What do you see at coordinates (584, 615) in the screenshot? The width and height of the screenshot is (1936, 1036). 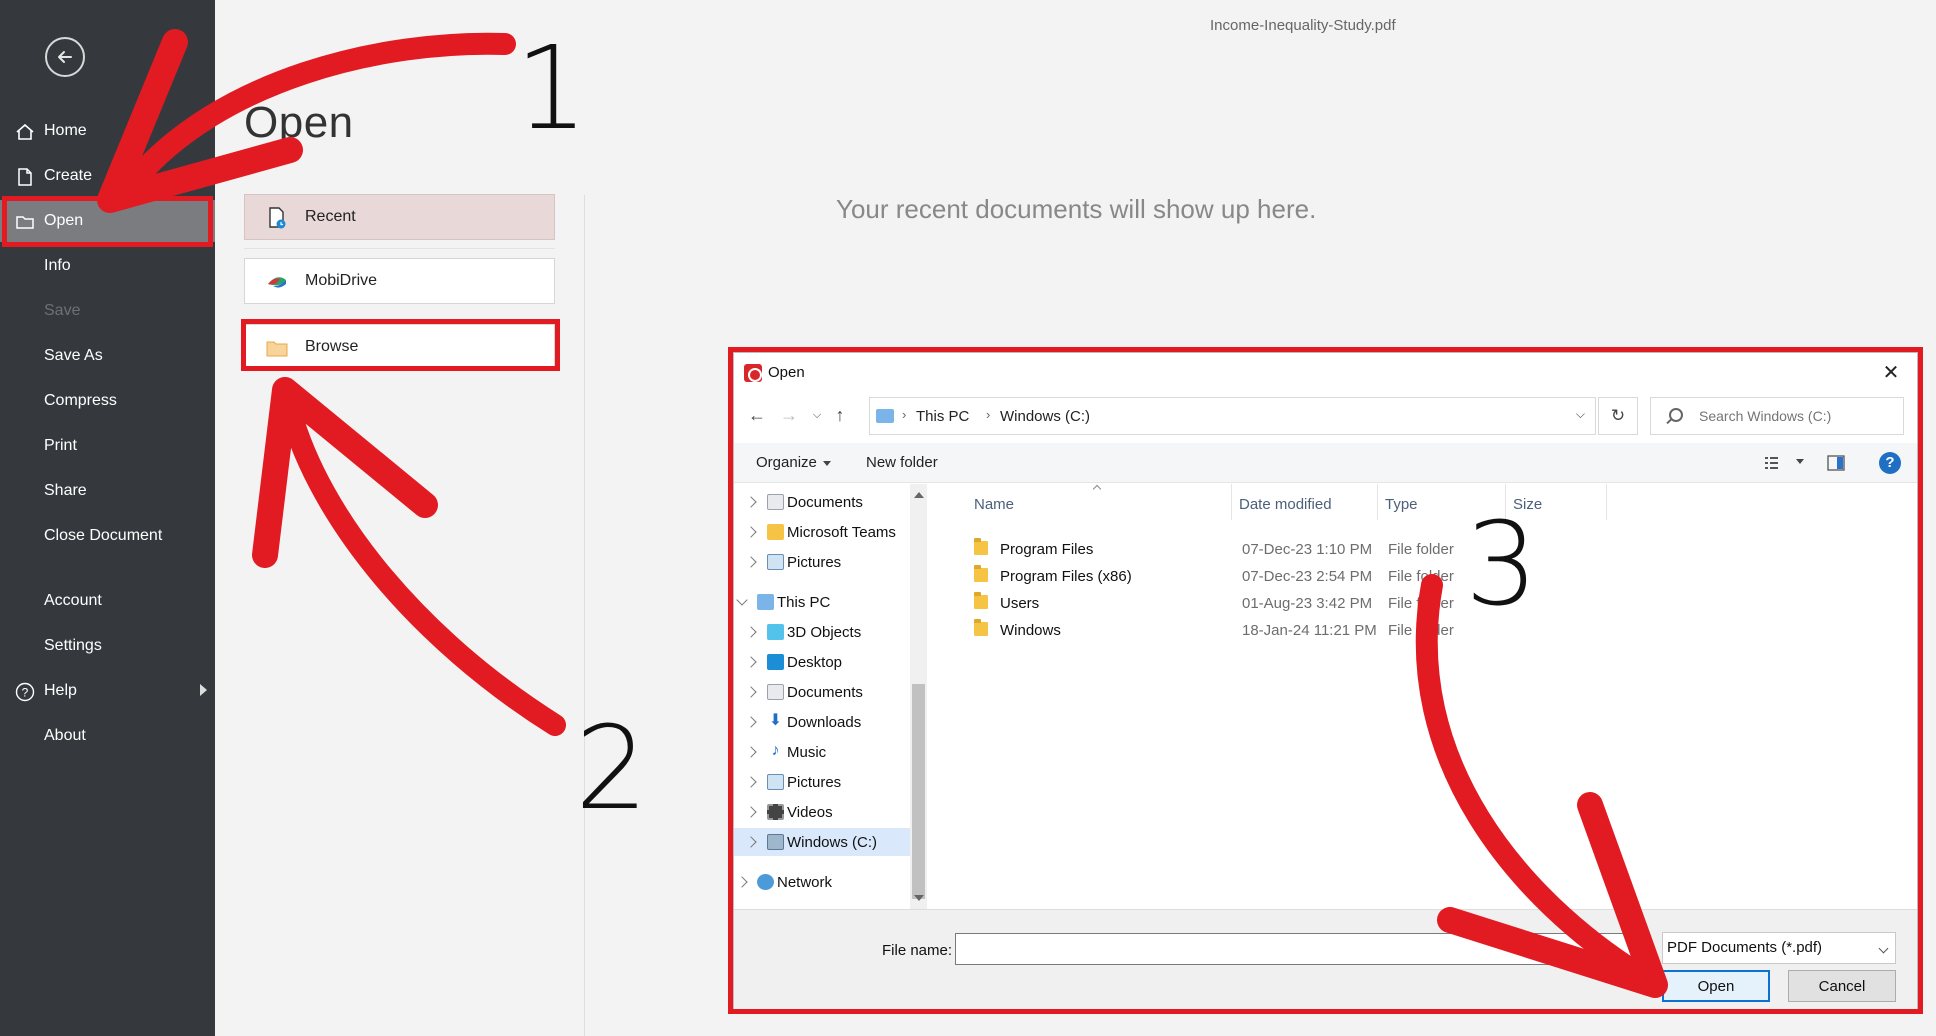 I see `panel-divider` at bounding box center [584, 615].